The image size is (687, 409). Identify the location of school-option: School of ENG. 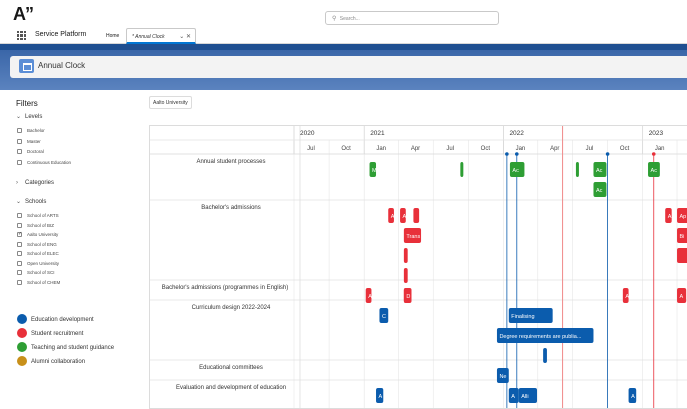
(37, 244).